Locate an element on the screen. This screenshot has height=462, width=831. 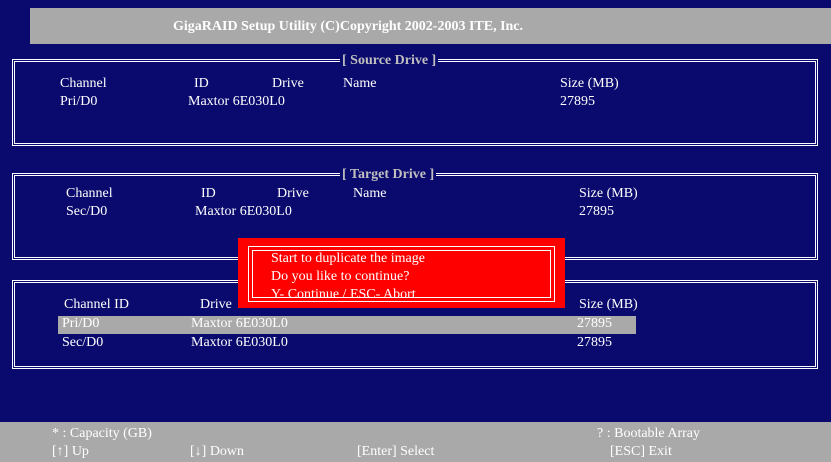
target-header-name: Name is located at coordinates (370, 193).